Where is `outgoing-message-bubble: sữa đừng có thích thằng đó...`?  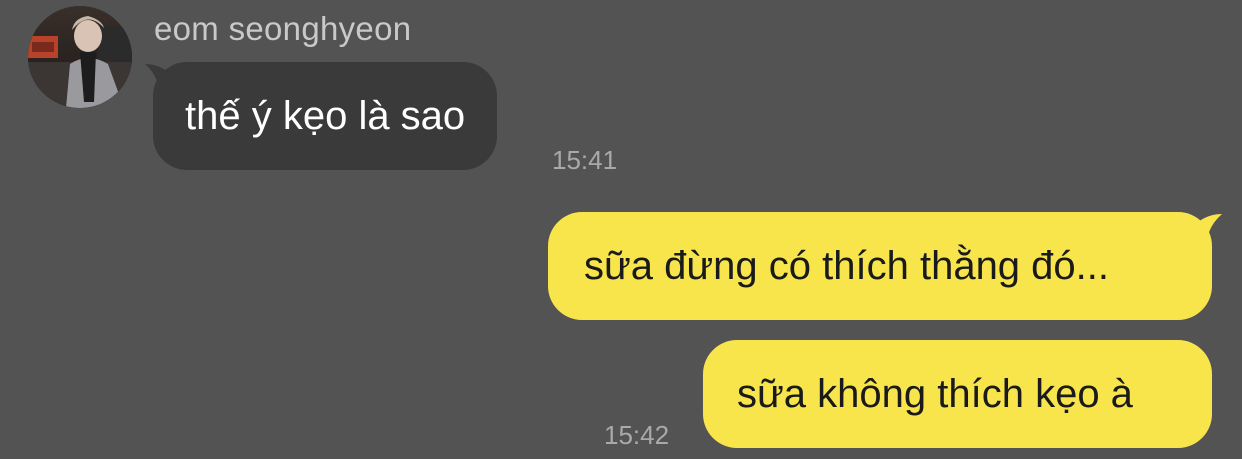
outgoing-message-bubble: sữa đừng có thích thằng đó... is located at coordinates (880, 266).